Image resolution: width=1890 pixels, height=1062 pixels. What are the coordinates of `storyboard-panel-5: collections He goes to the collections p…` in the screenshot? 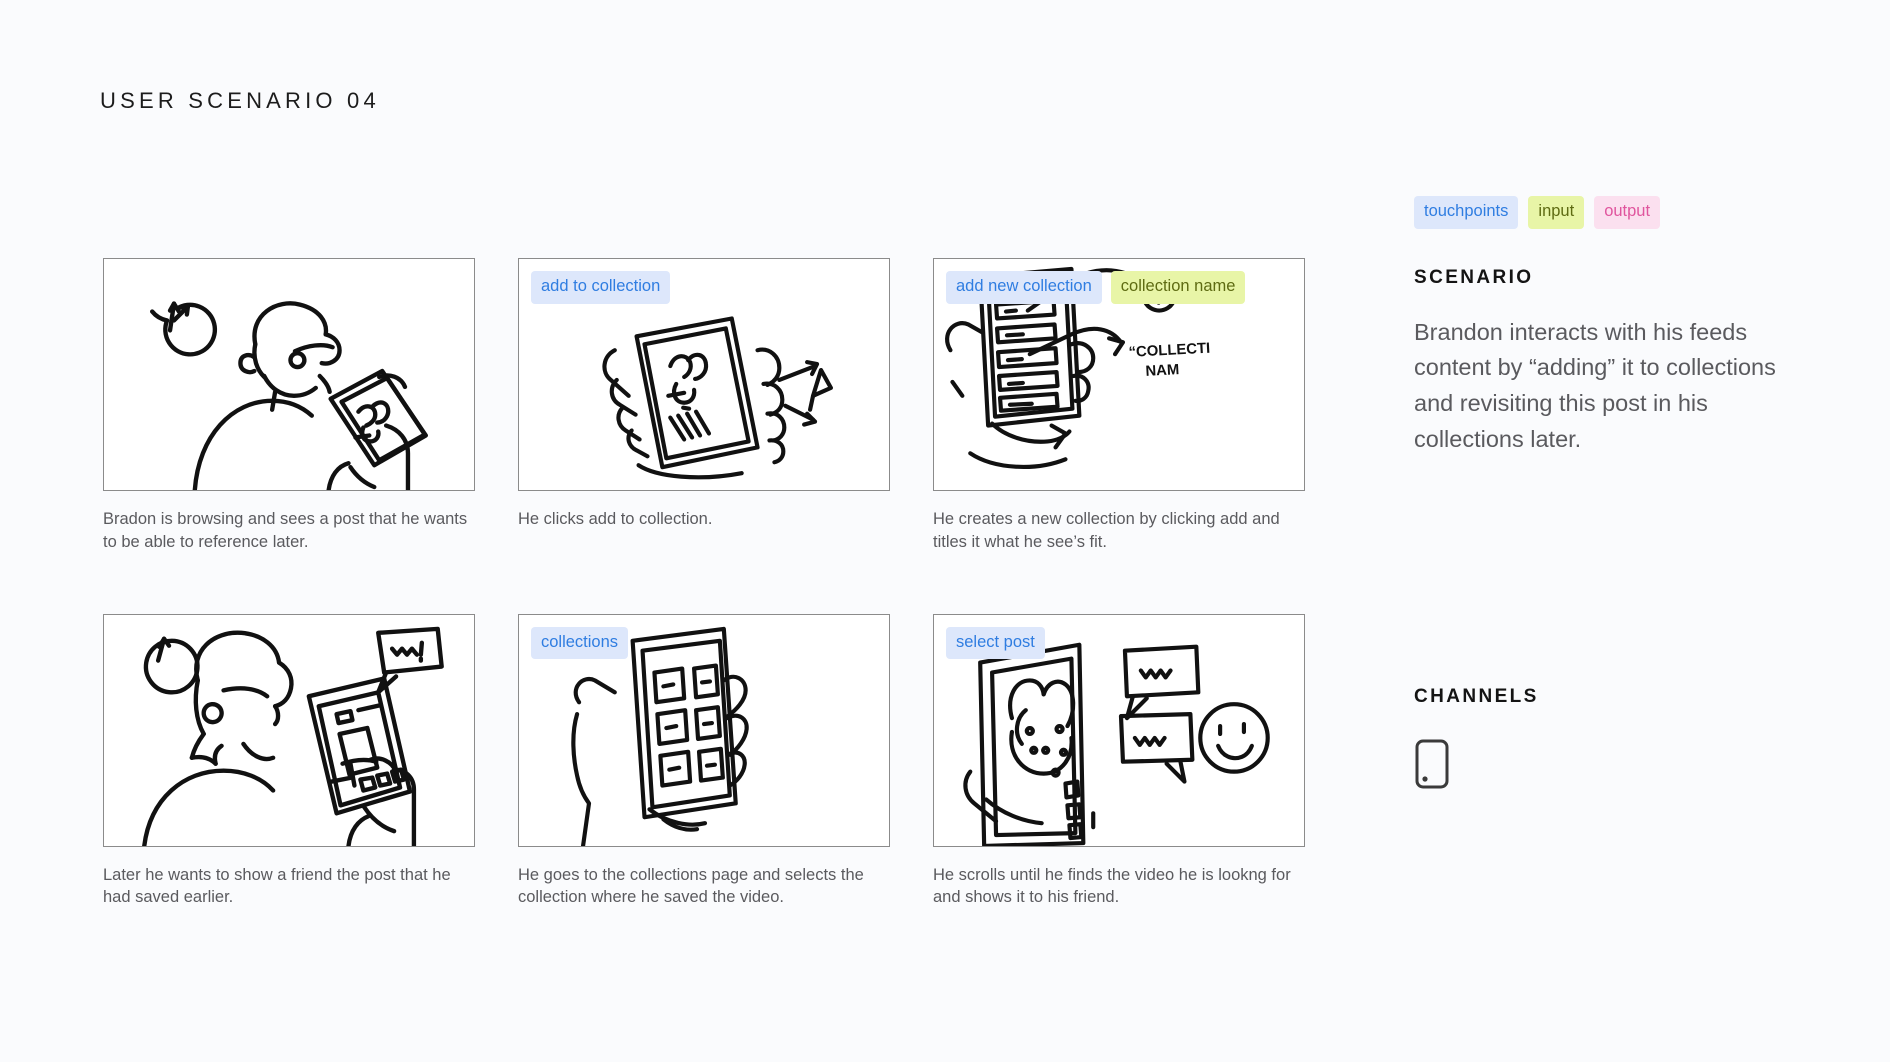 It's located at (705, 761).